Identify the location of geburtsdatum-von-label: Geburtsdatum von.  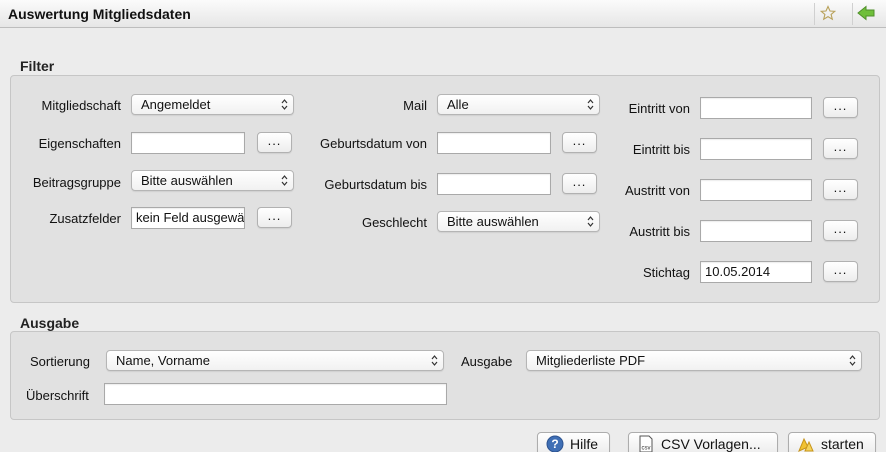
(373, 143).